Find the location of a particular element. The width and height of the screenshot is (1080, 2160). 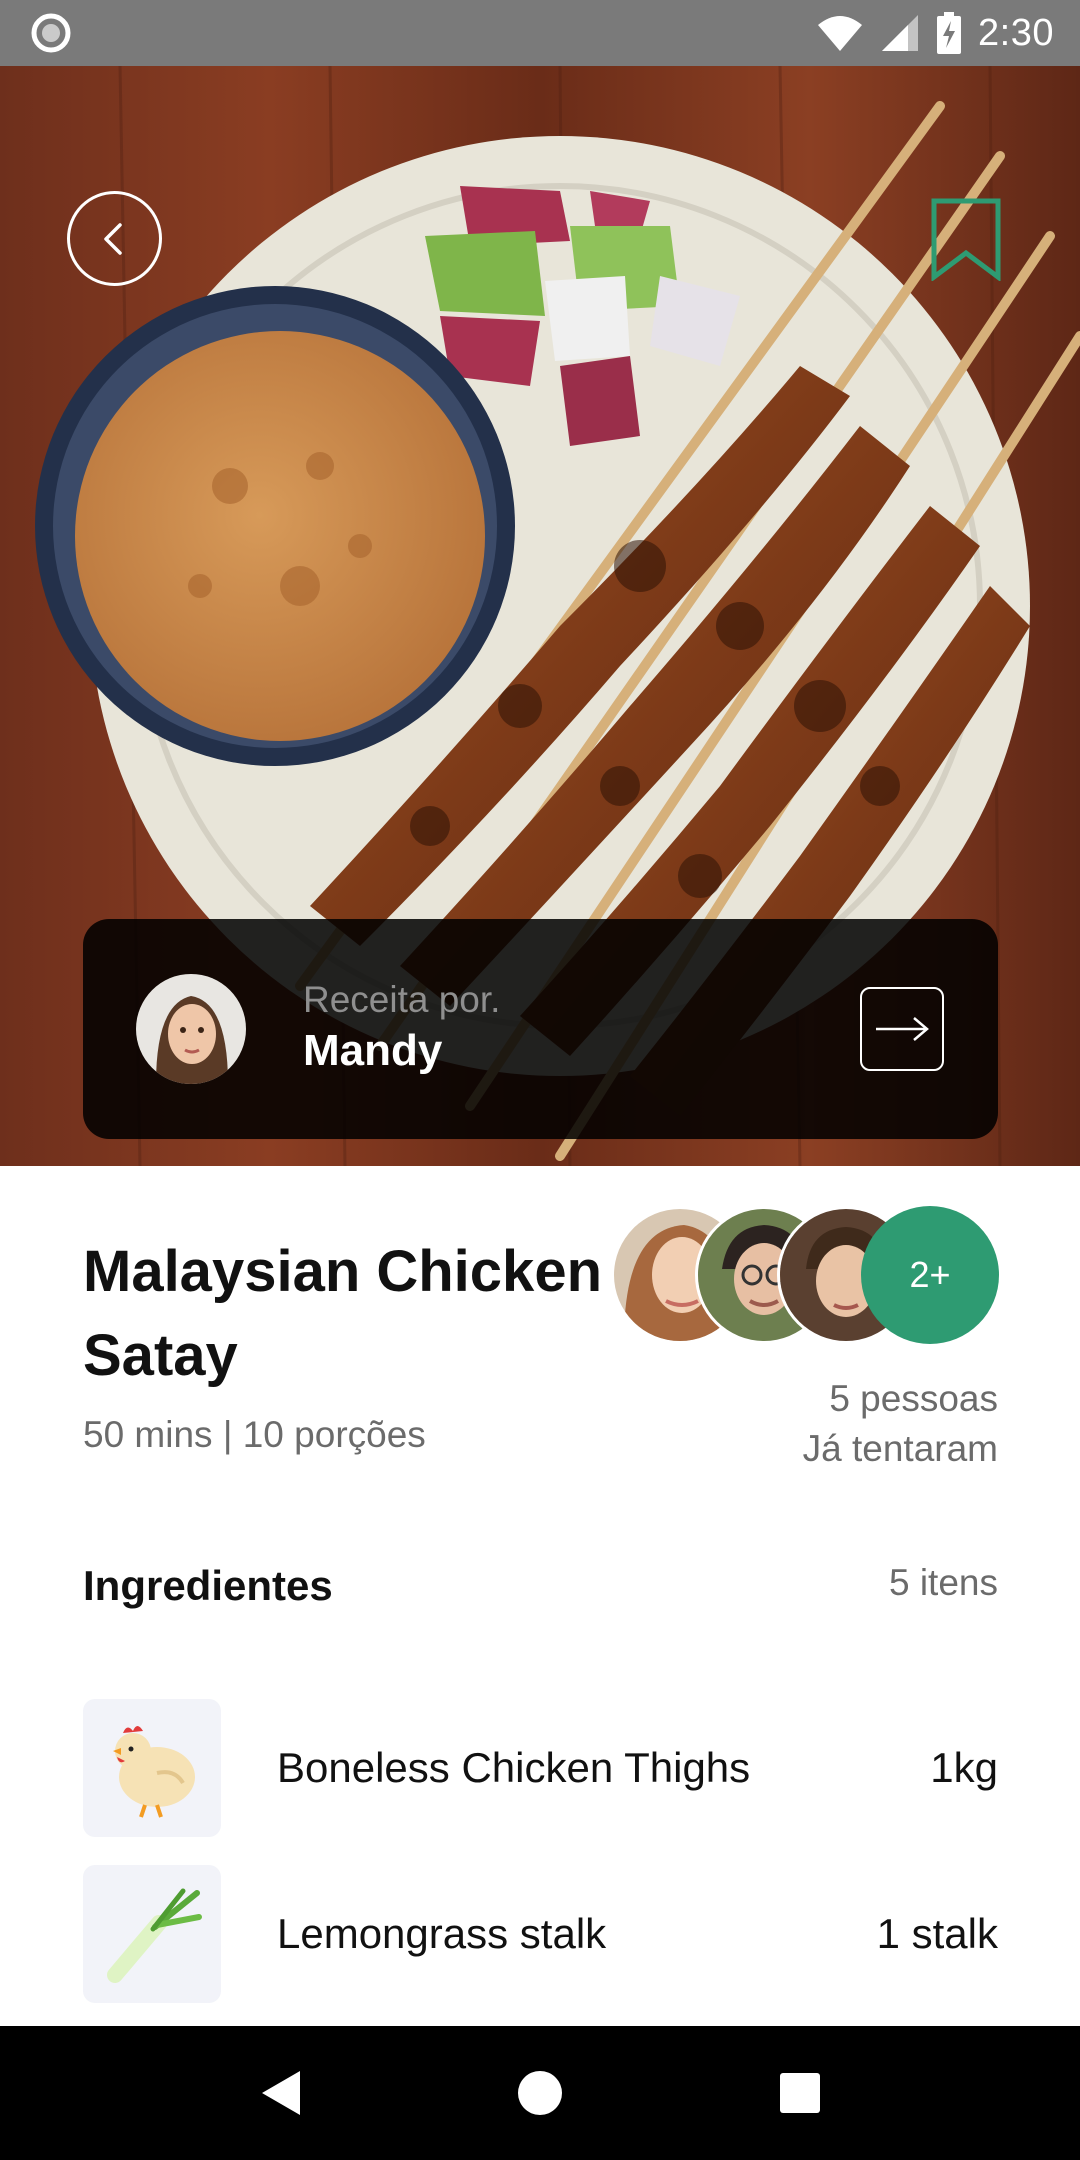

author-avatar is located at coordinates (191, 1029).